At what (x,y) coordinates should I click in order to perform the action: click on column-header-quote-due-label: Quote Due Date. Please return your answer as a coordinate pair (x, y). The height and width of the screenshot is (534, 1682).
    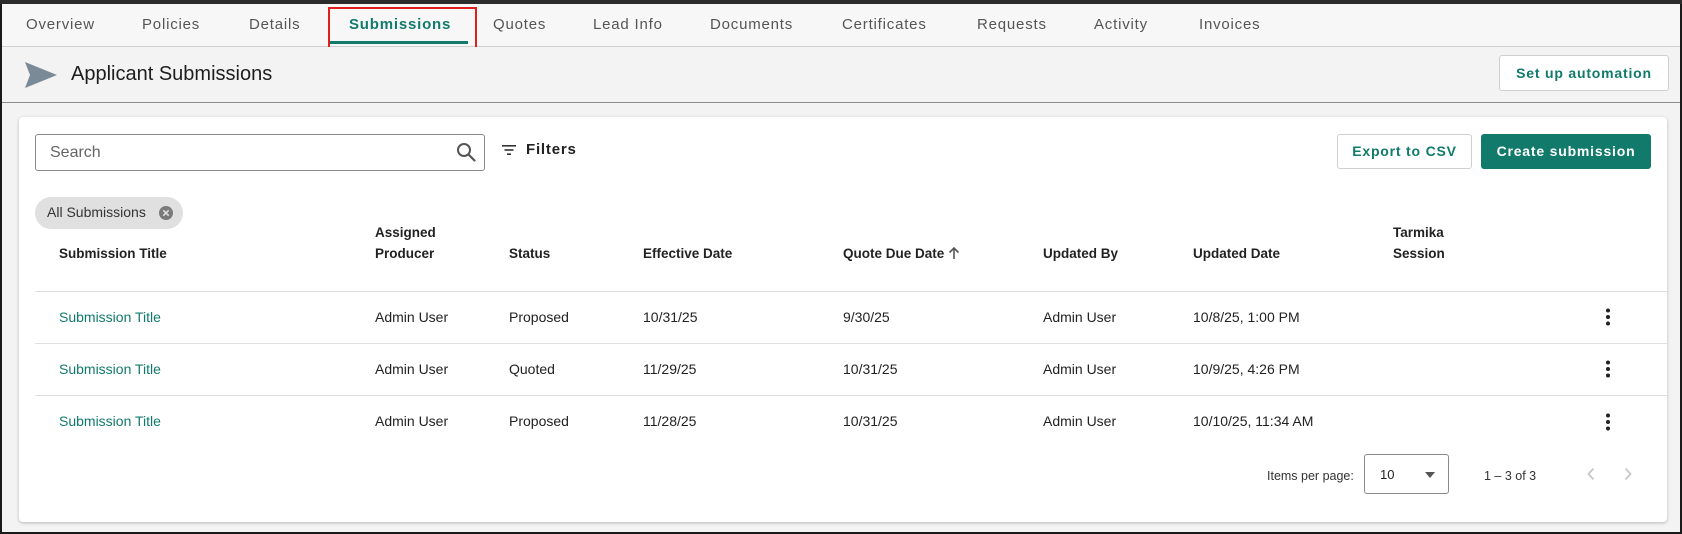
    Looking at the image, I should click on (894, 253).